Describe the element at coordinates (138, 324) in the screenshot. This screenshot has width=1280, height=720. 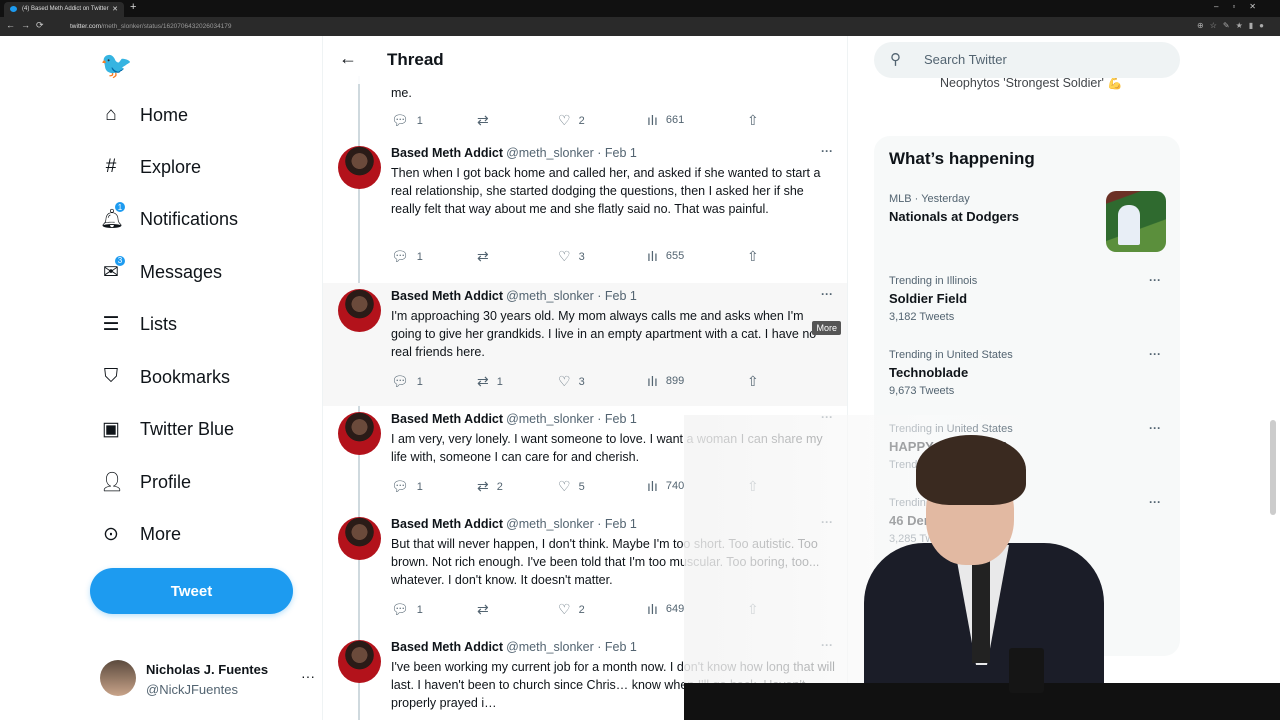
I see `sidebar-item-lists: ☰ Lists` at that location.